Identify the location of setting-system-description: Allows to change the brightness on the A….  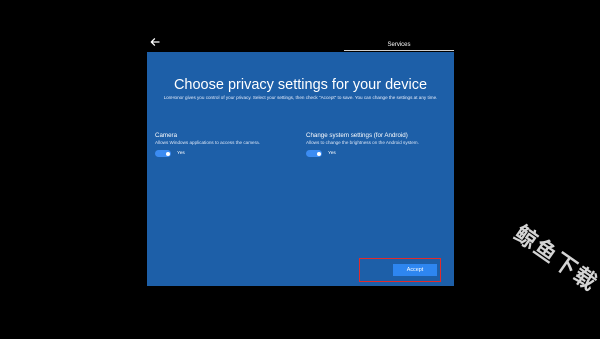
(362, 142).